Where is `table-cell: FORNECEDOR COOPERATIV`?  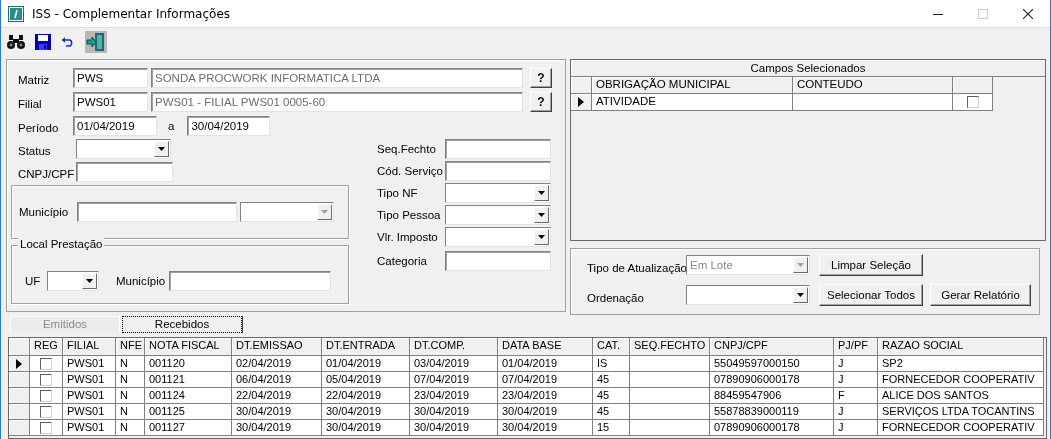
table-cell: FORNECEDOR COOPERATIV is located at coordinates (961, 380).